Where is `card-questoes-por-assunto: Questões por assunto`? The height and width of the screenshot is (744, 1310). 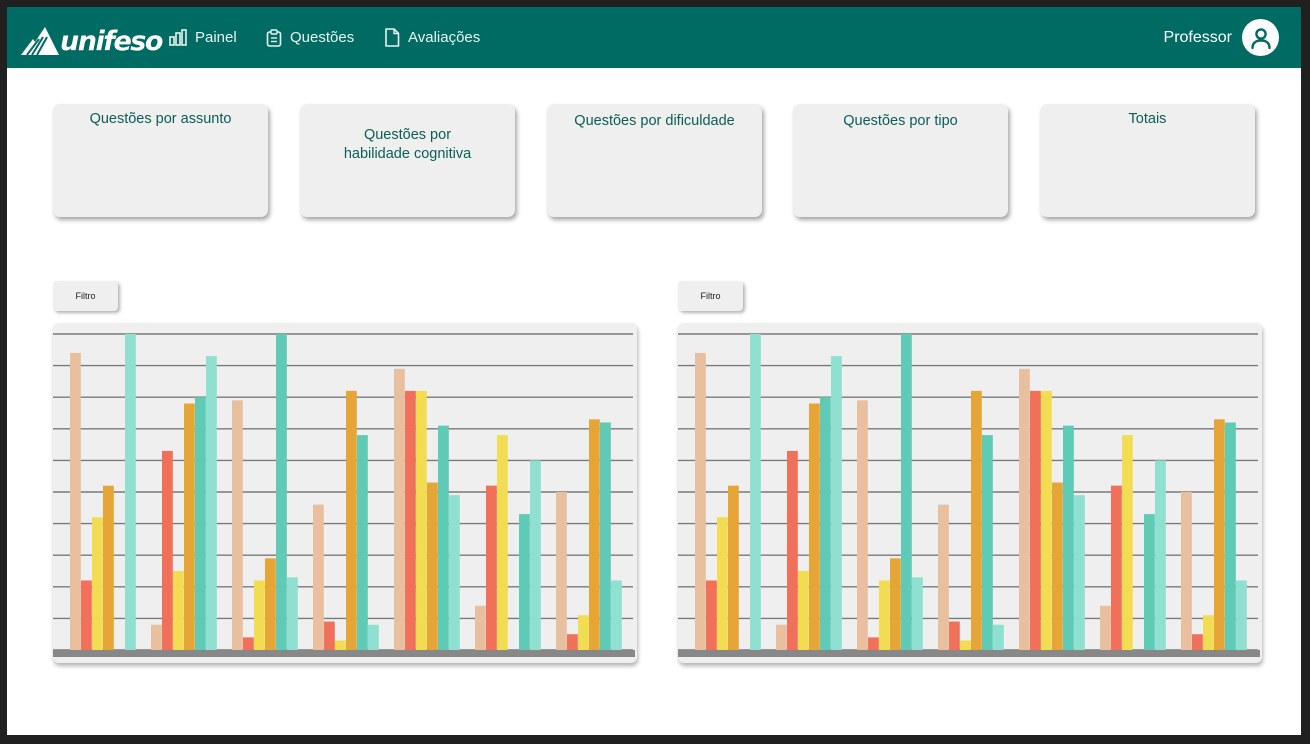
card-questoes-por-assunto: Questões por assunto is located at coordinates (160, 160).